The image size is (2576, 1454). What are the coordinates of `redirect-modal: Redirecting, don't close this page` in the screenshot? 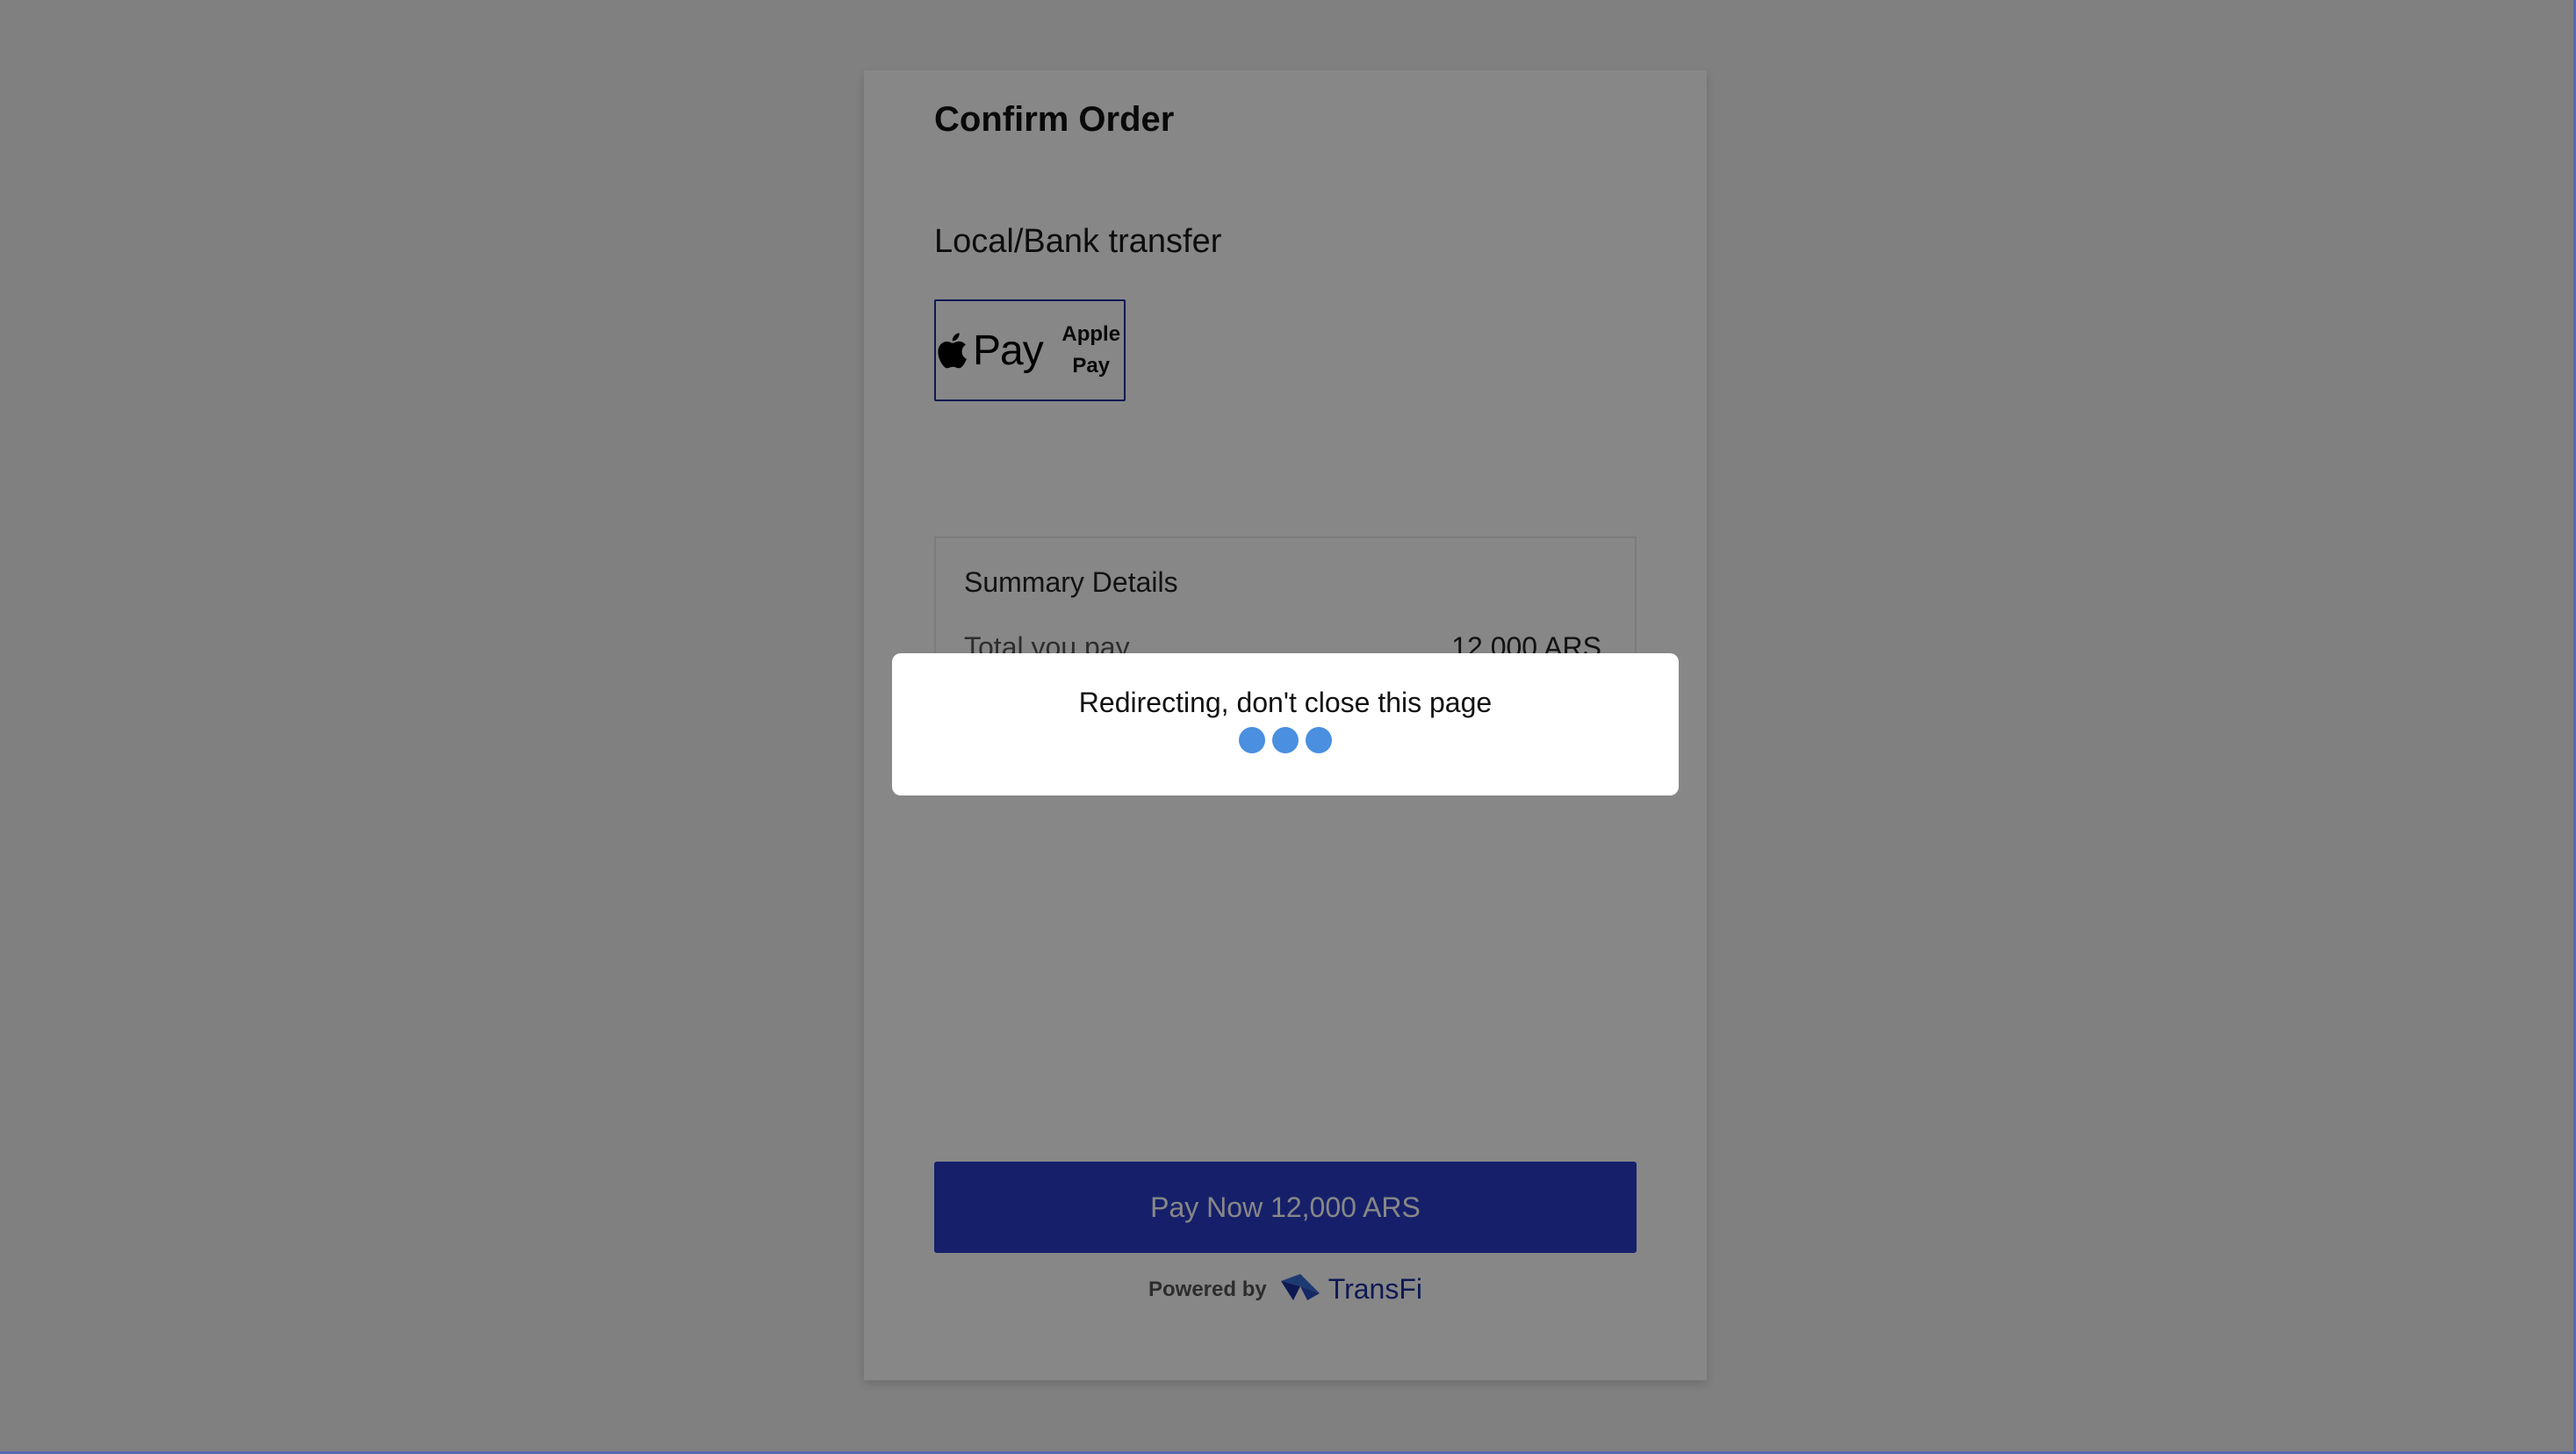 It's located at (1285, 724).